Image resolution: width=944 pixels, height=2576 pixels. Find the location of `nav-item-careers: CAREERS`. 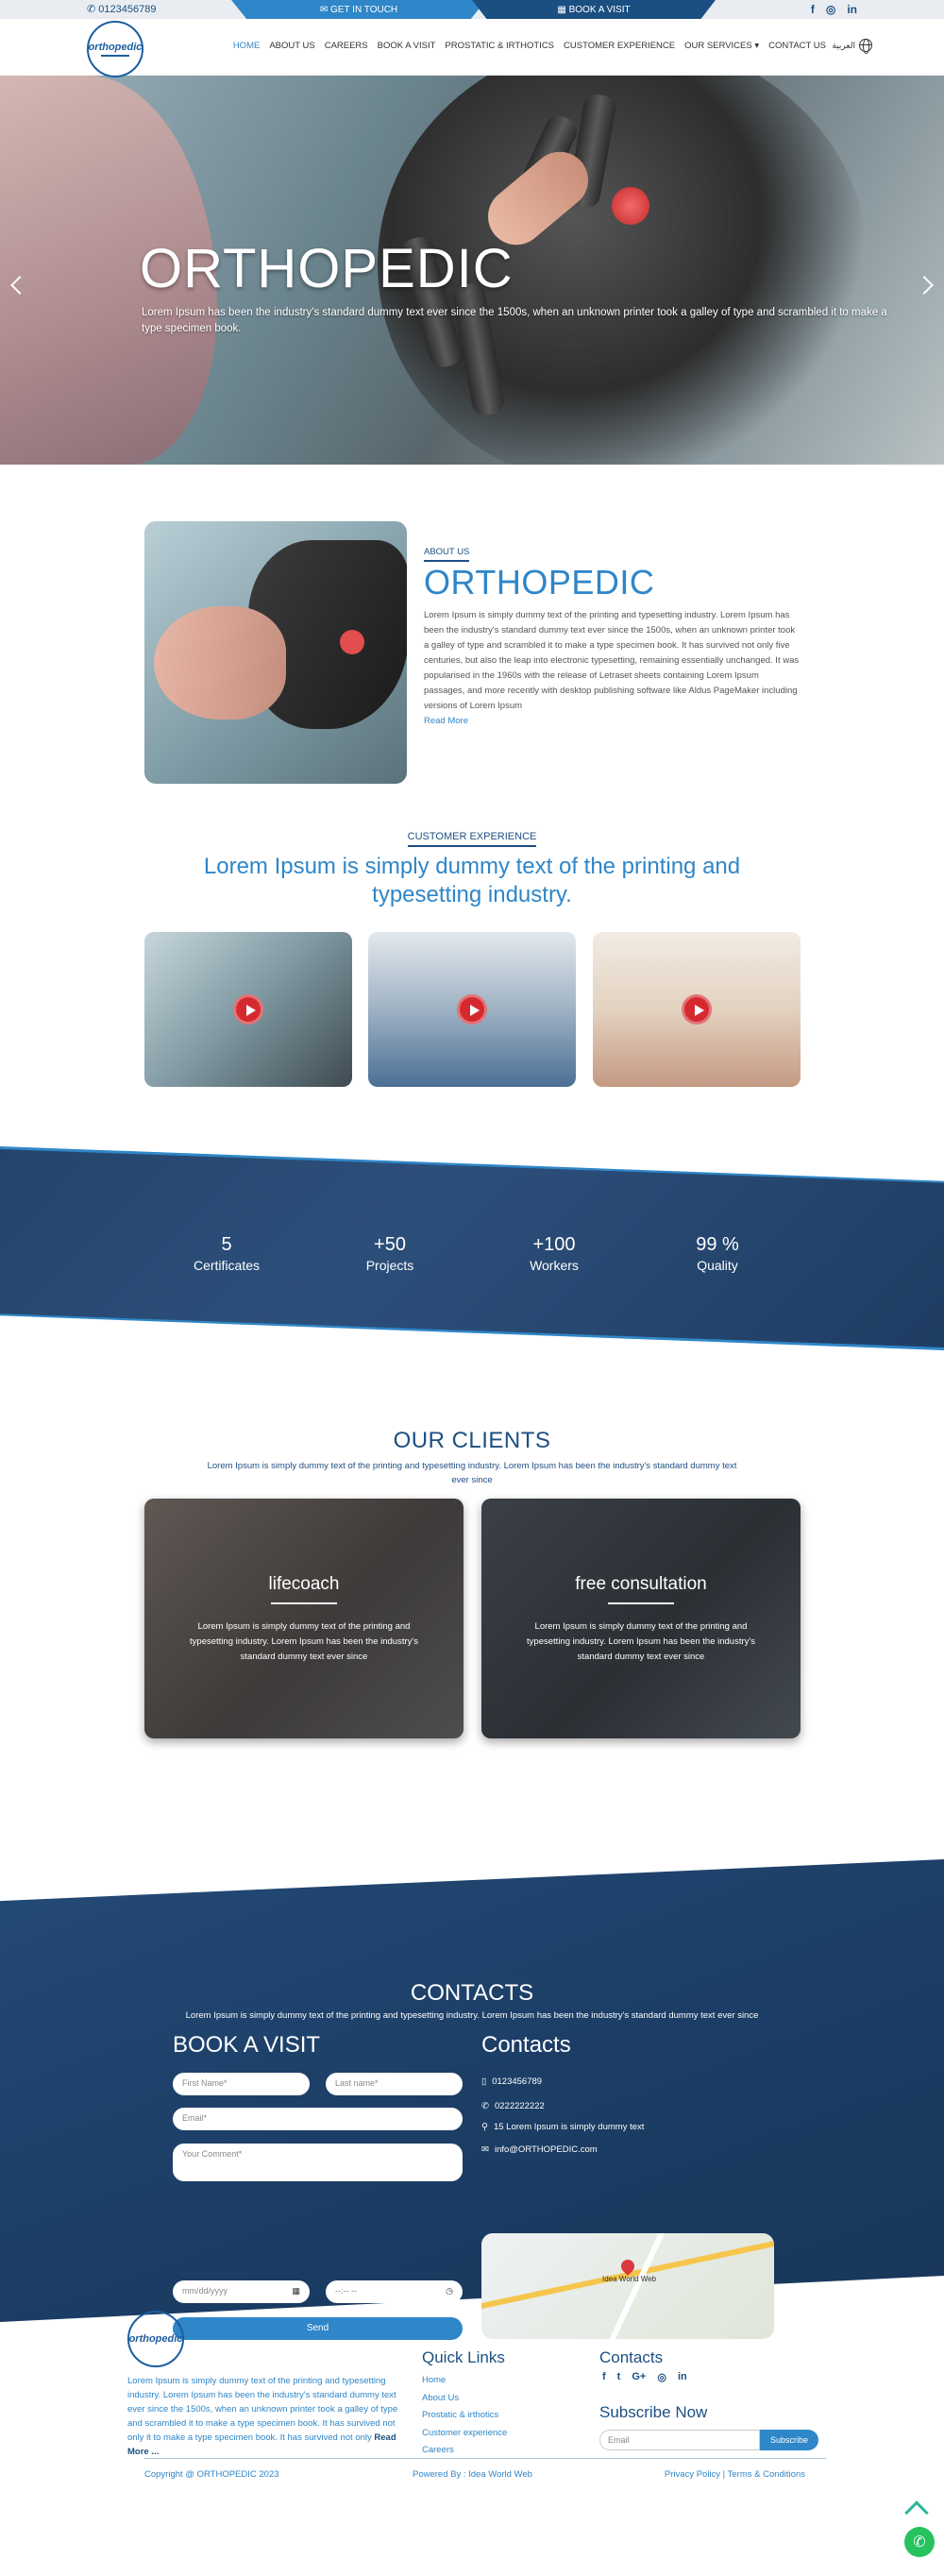

nav-item-careers: CAREERS is located at coordinates (346, 46).